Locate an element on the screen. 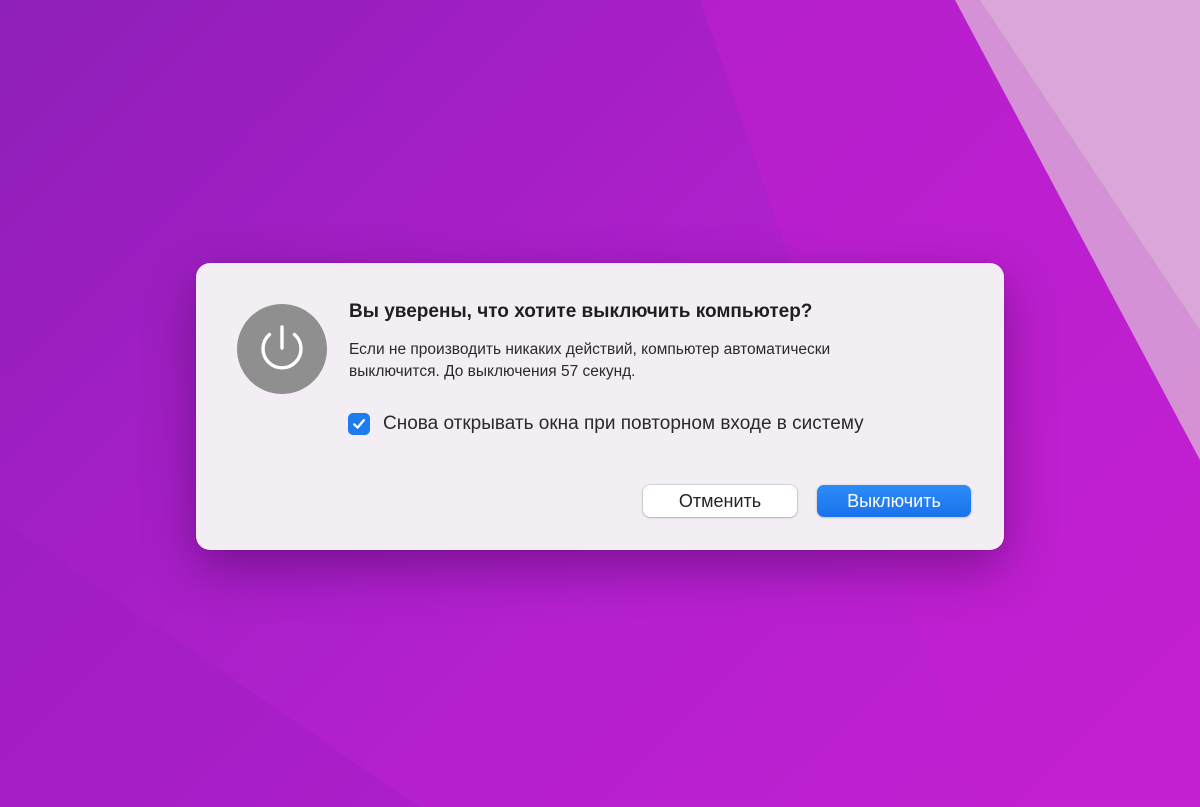 Image resolution: width=1200 pixels, height=807 pixels. checkmark-icon is located at coordinates (359, 424).